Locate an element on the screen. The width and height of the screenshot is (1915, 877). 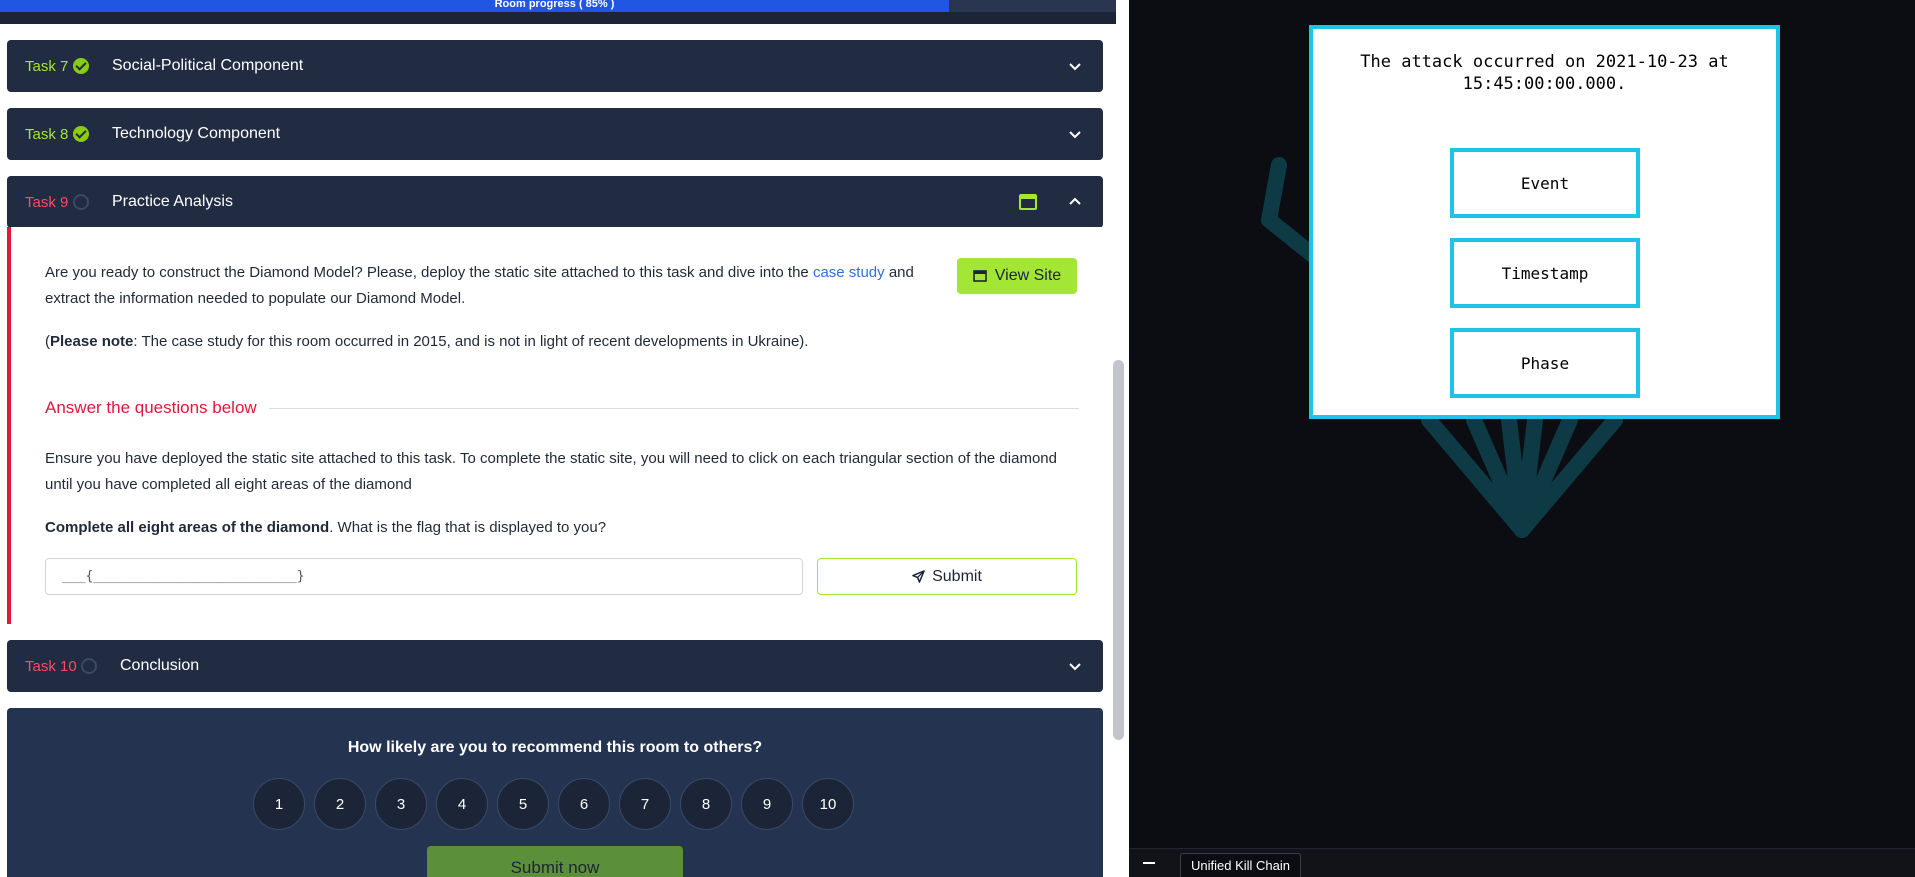
task-9-header: Task 9 Practice Analysis is located at coordinates (555, 202).